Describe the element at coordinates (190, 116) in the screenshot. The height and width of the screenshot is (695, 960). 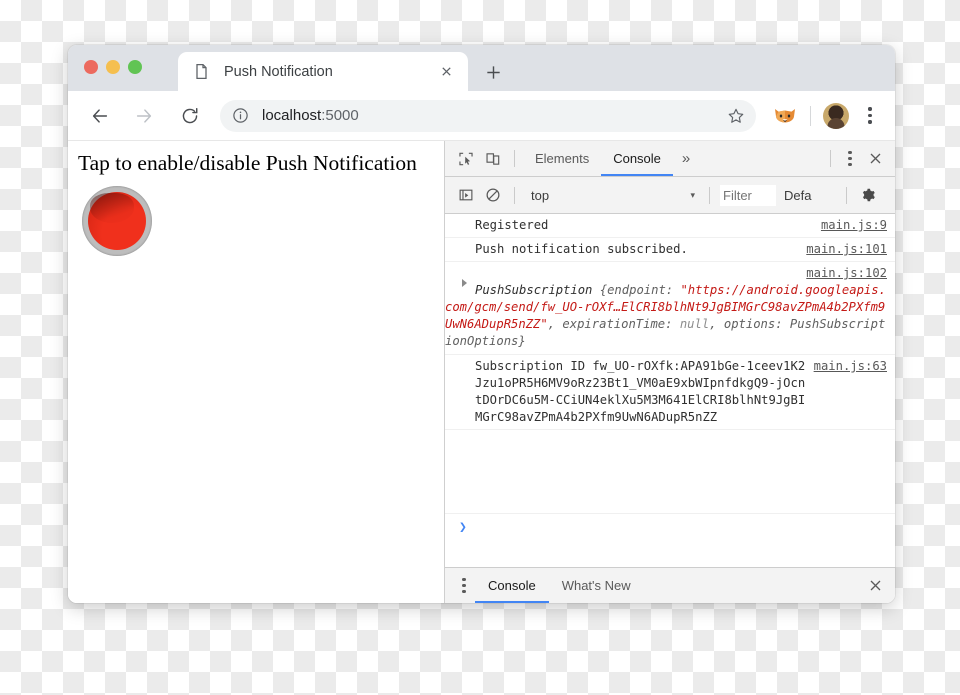
I see `reload-button` at that location.